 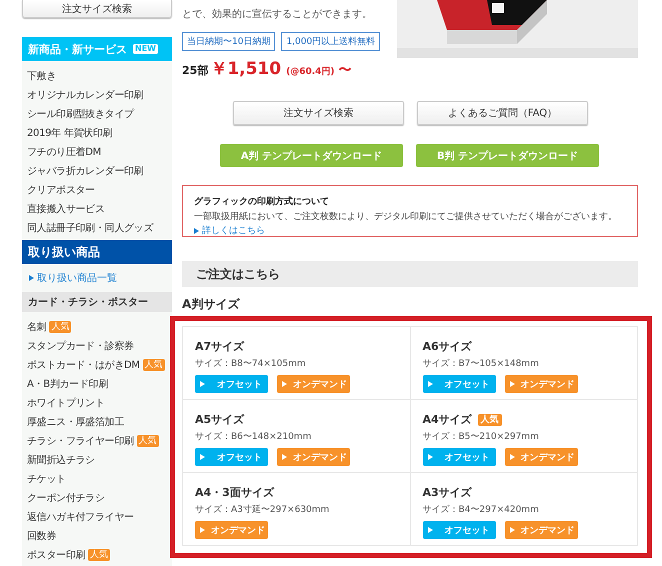 What do you see at coordinates (41, 535) in the screenshot?
I see `sidebar-link: 回数券` at bounding box center [41, 535].